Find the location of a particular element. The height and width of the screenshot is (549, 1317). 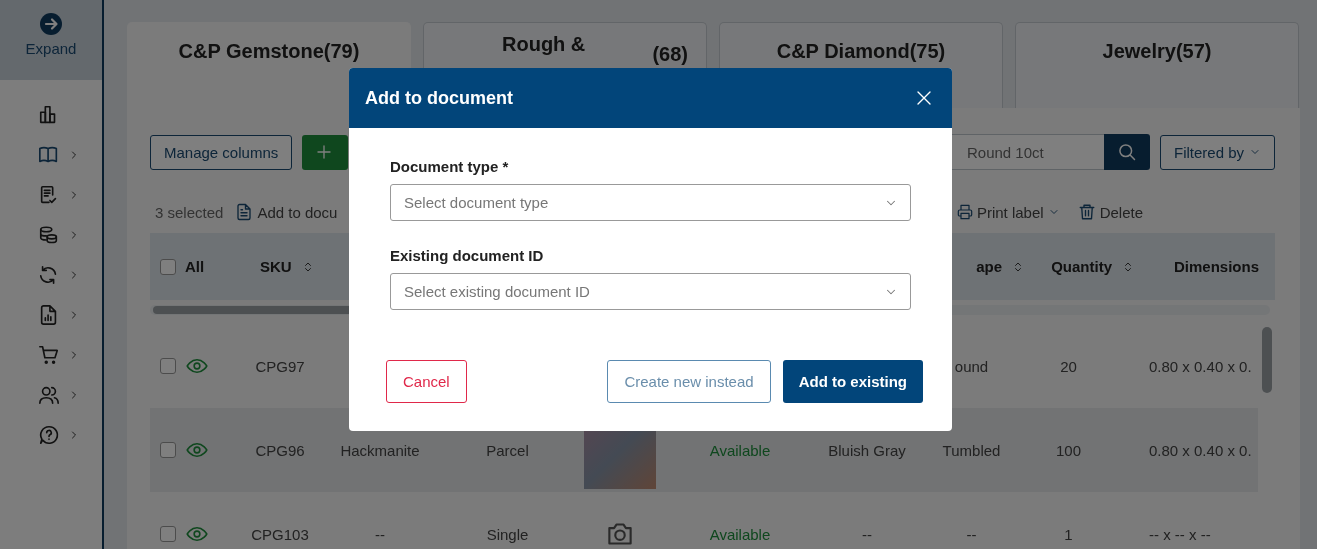

delete-action: Delete is located at coordinates (1110, 212).